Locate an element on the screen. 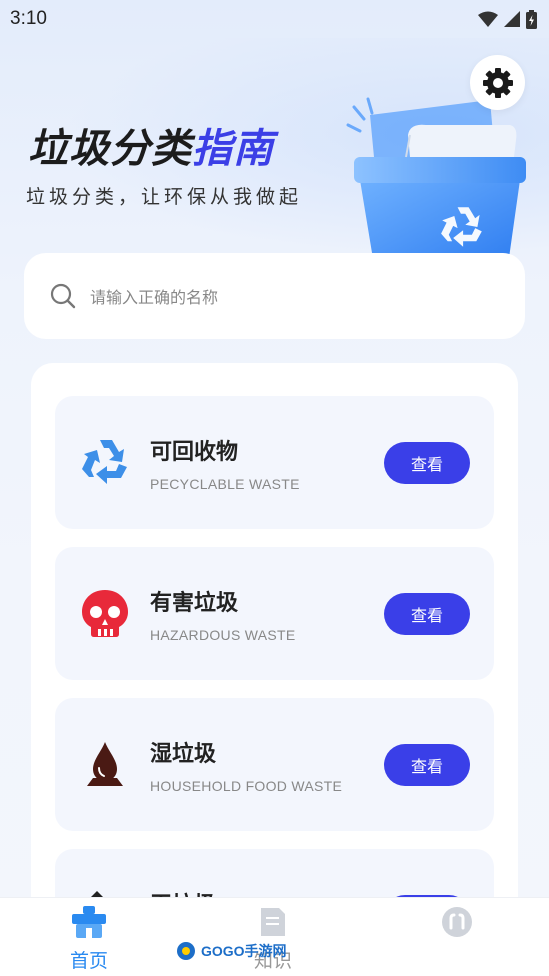  watermark-logo: GOGO手游网 is located at coordinates (231, 951).